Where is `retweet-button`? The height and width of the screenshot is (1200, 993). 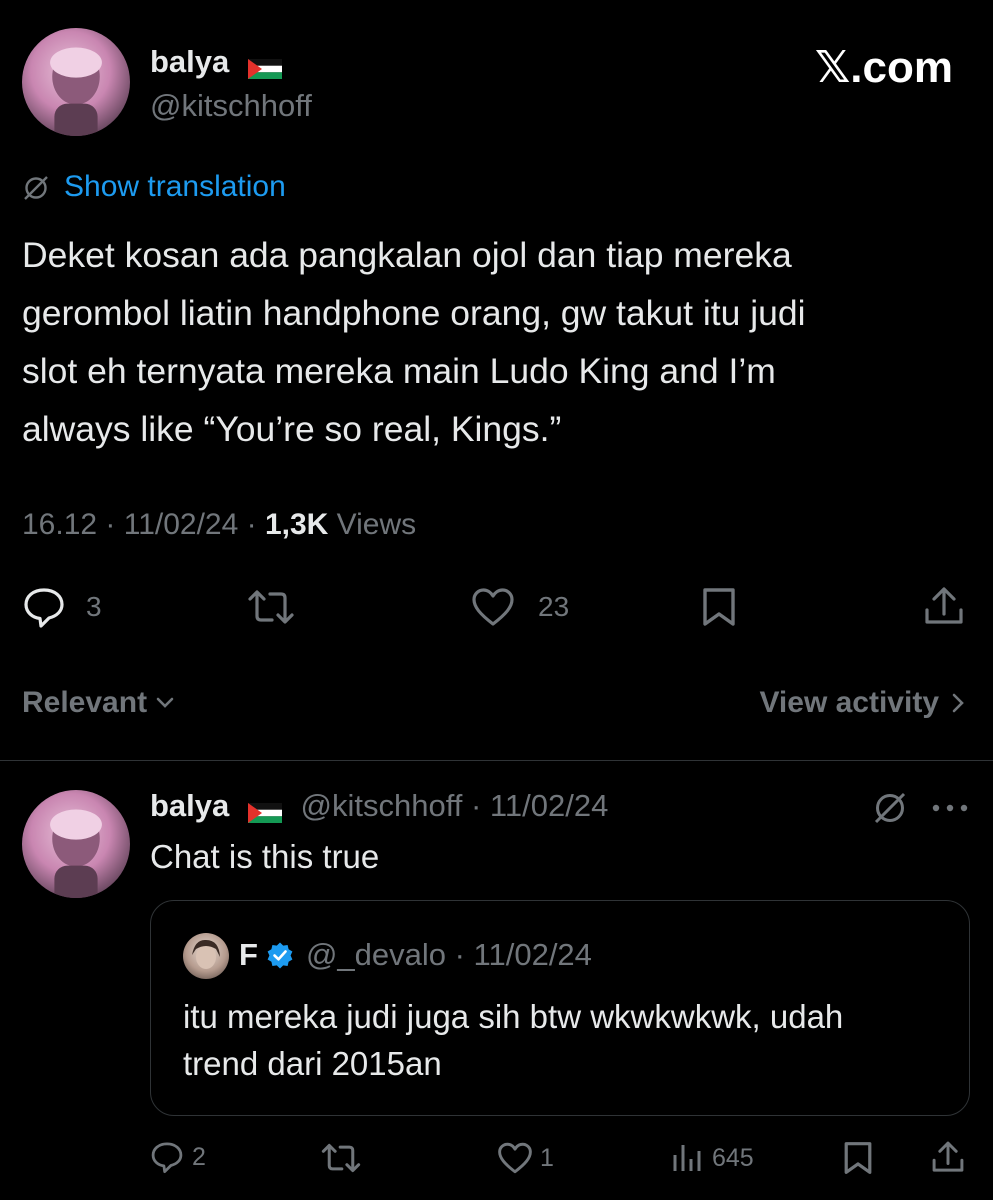
retweet-button is located at coordinates (271, 607).